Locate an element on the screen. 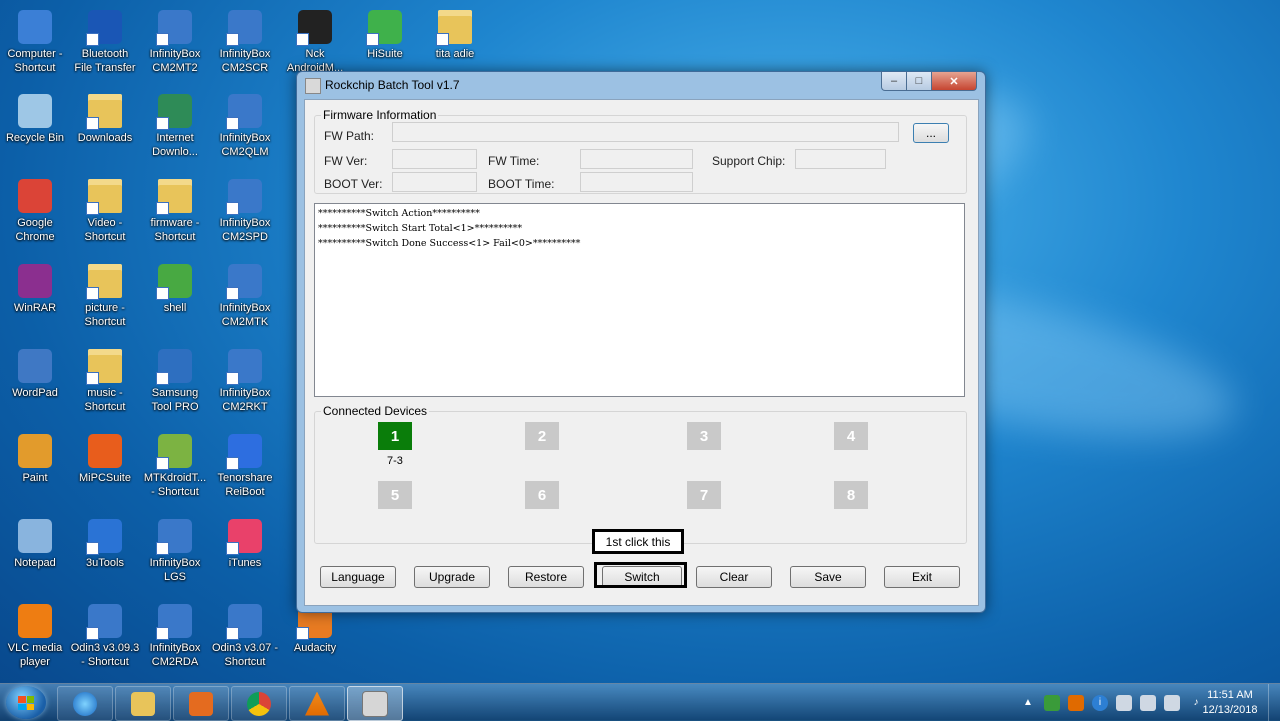  winrar-icon is located at coordinates (35, 281).